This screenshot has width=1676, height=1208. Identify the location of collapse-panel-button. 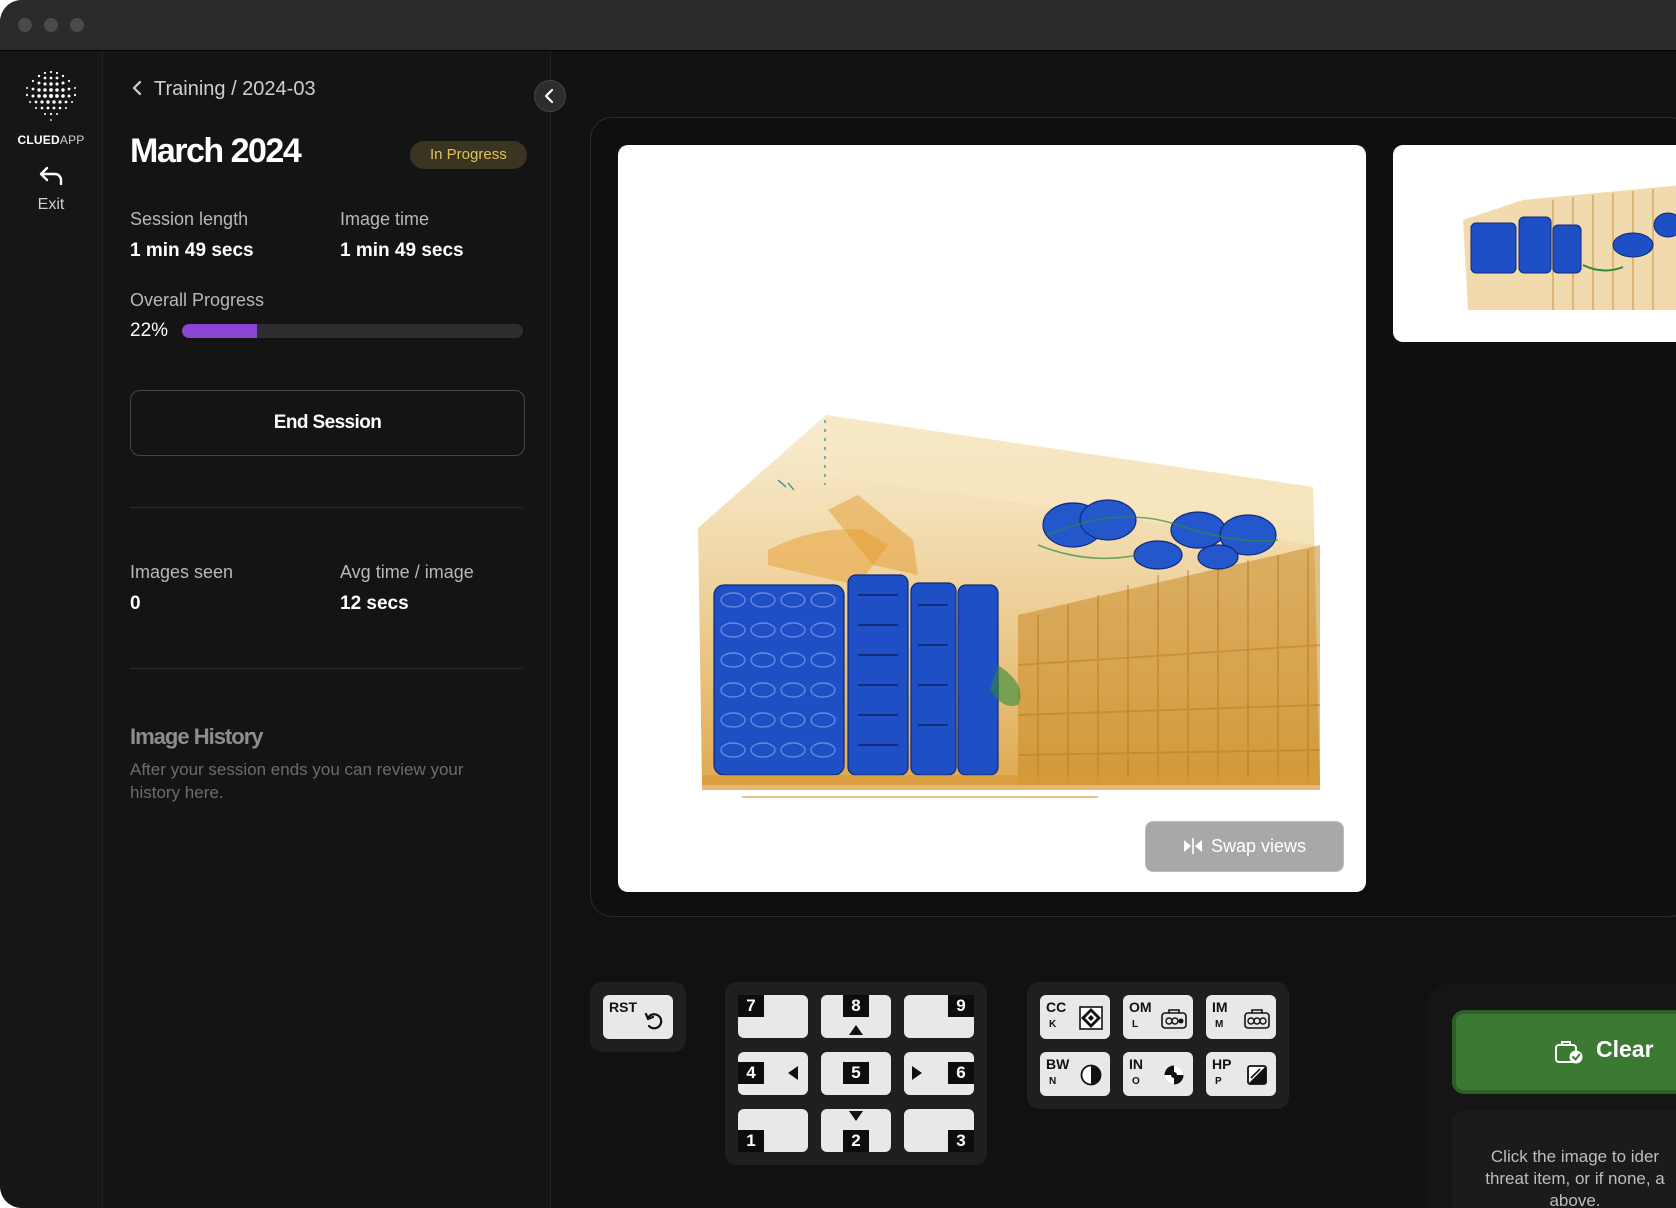
(550, 96).